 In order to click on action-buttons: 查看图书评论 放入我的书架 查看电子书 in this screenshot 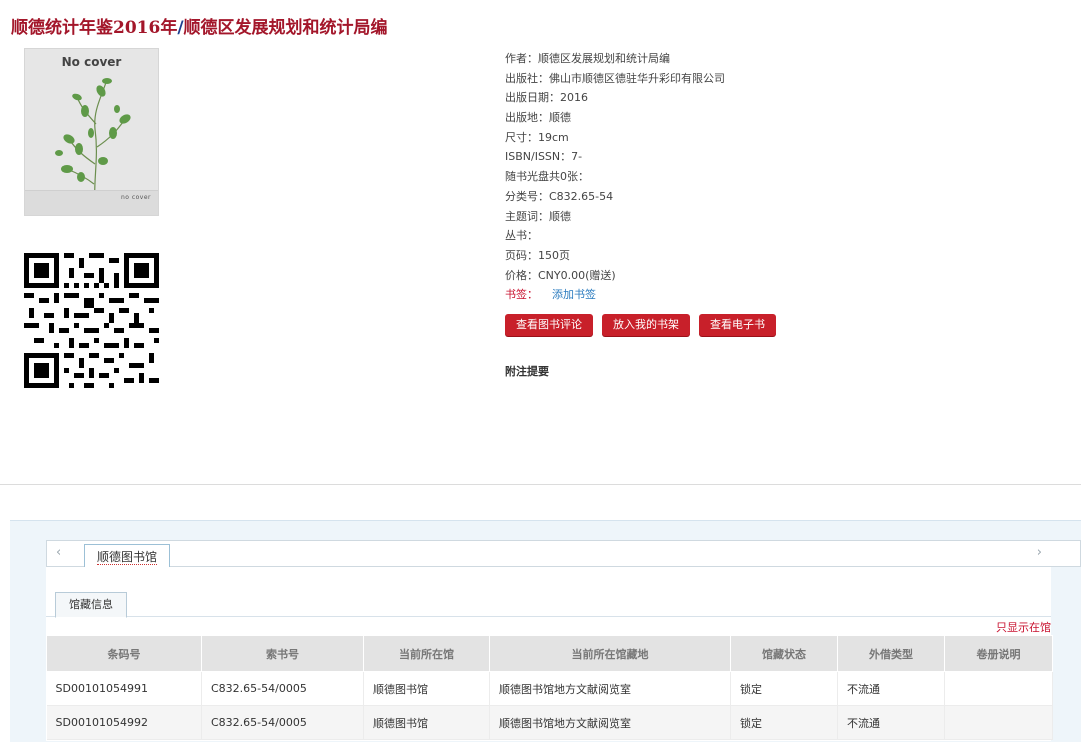, I will do `click(640, 325)`.